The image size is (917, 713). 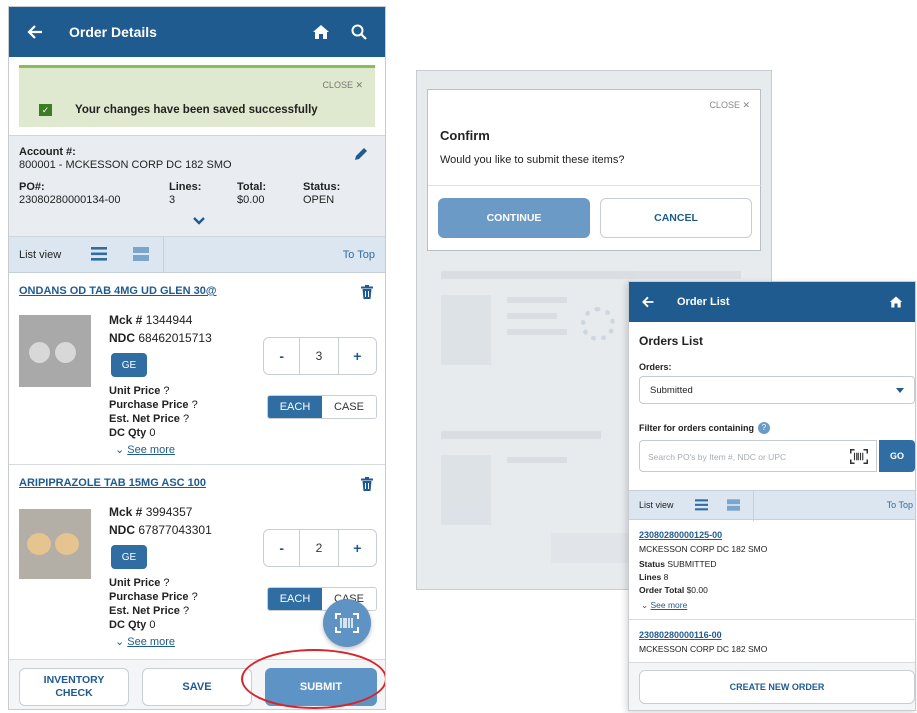 What do you see at coordinates (772, 302) in the screenshot?
I see `order-list-header: Order List` at bounding box center [772, 302].